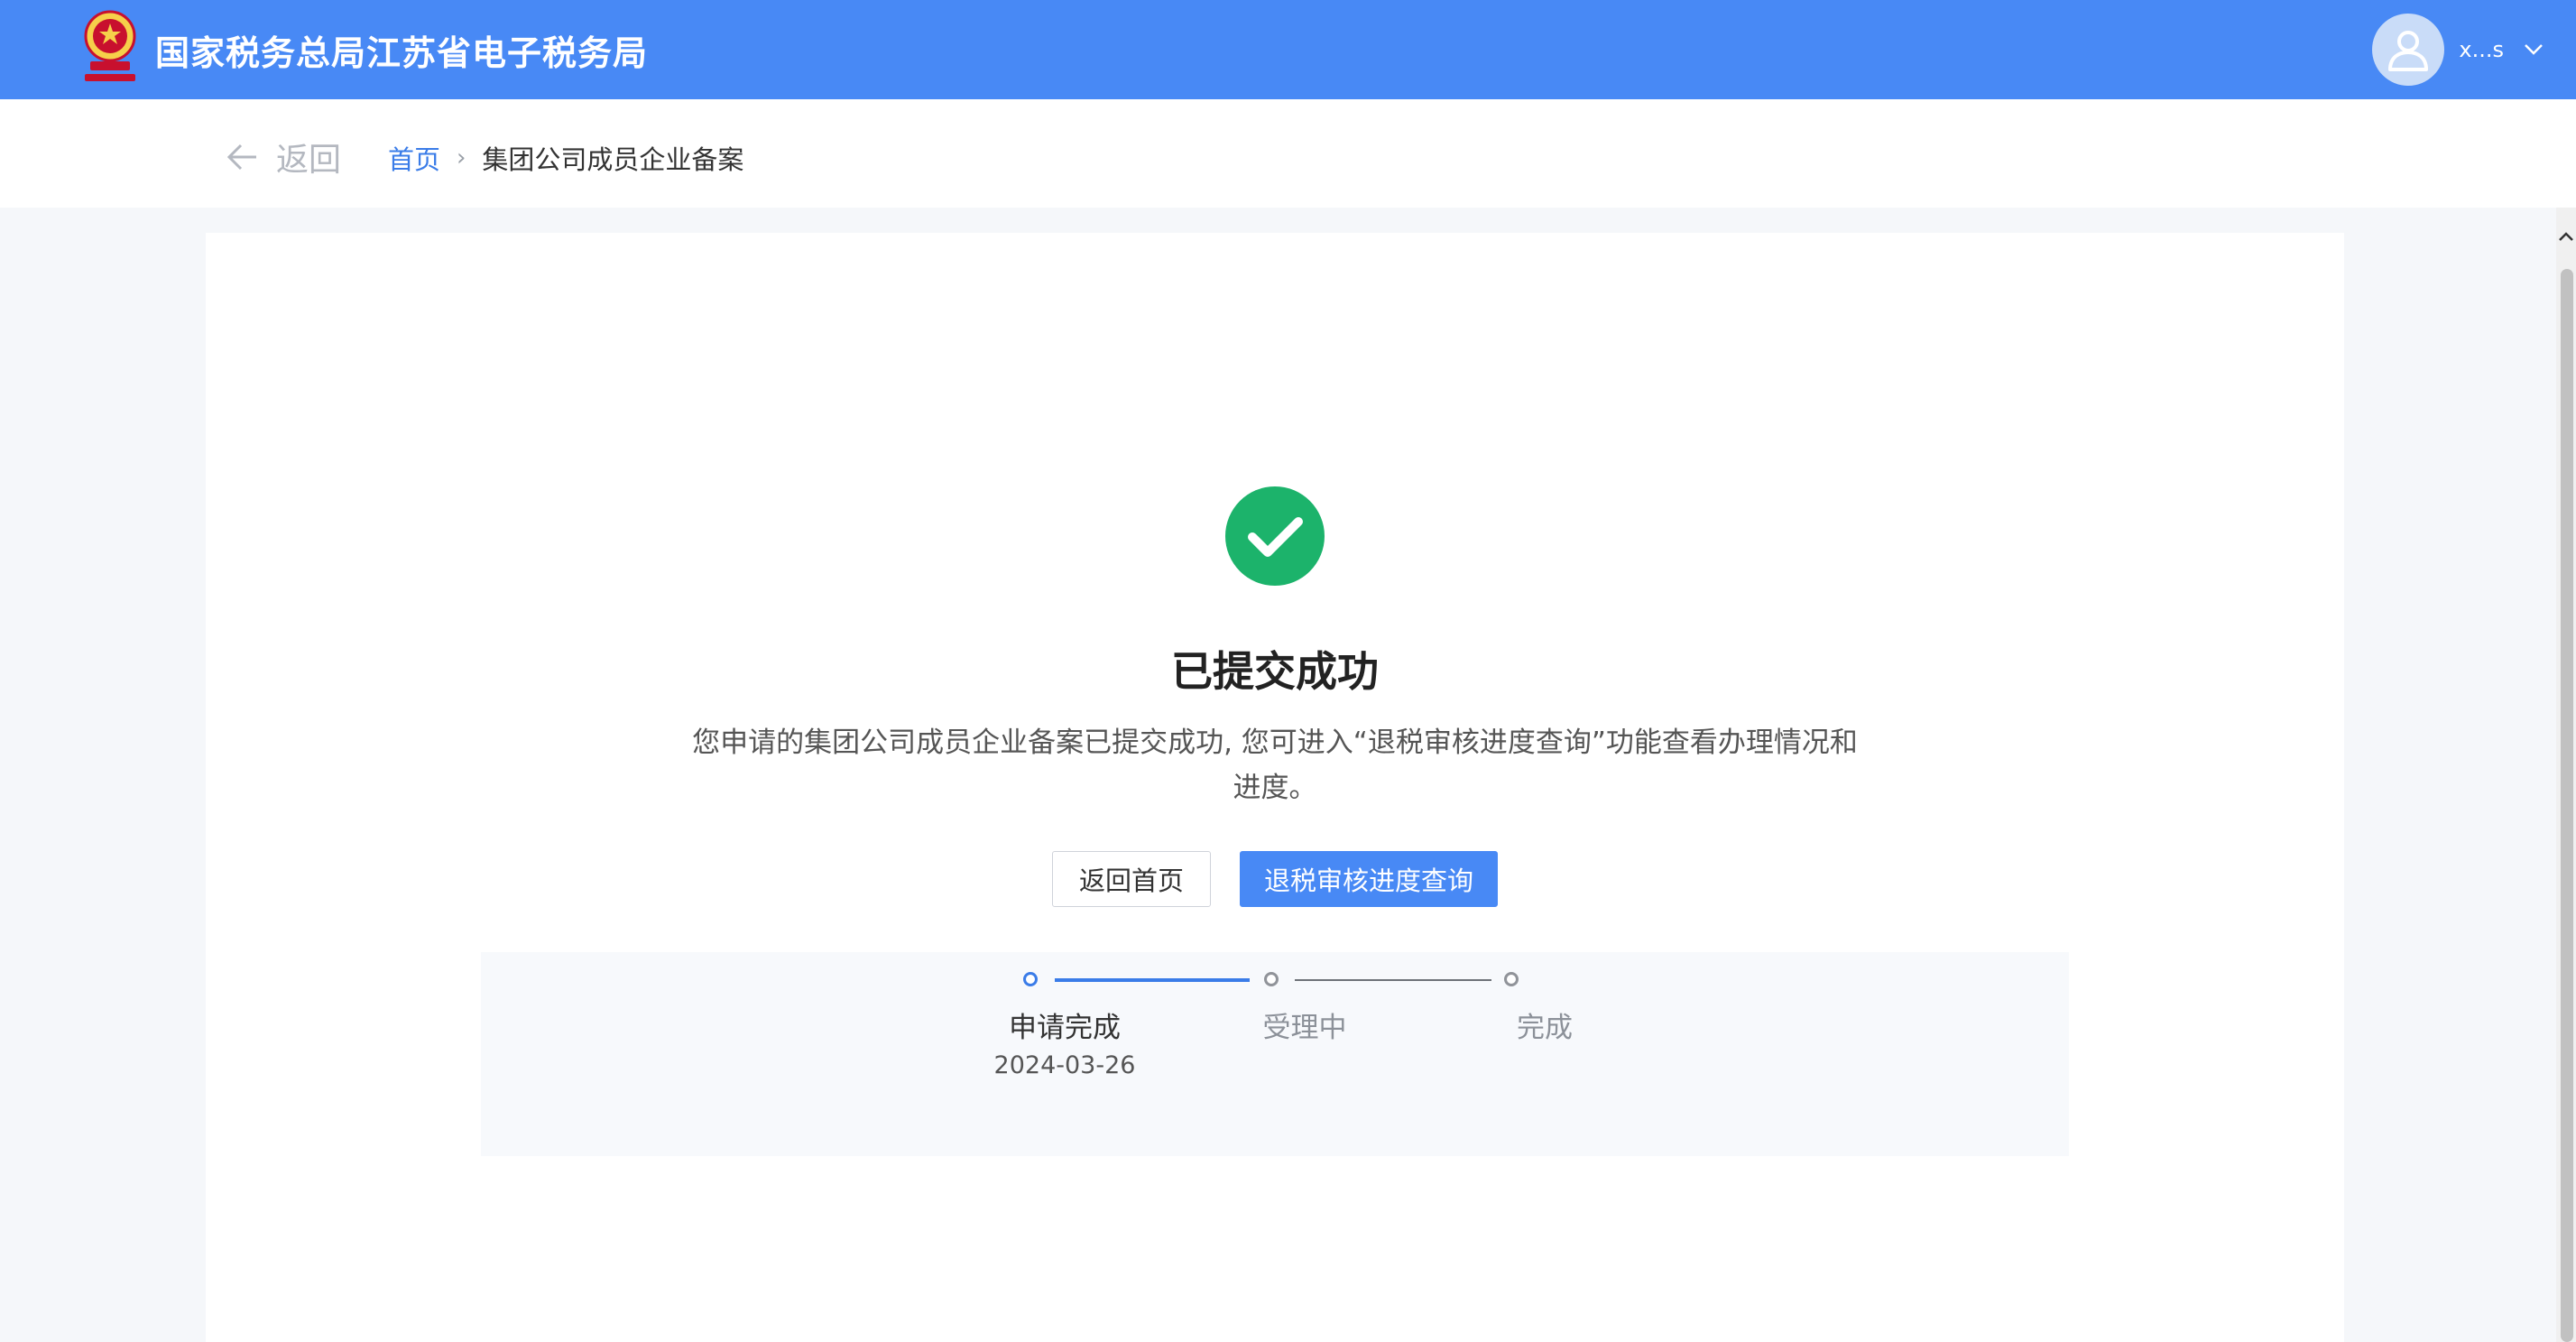 The image size is (2576, 1342). Describe the element at coordinates (1152, 980) in the screenshot. I see `step-connector-done` at that location.